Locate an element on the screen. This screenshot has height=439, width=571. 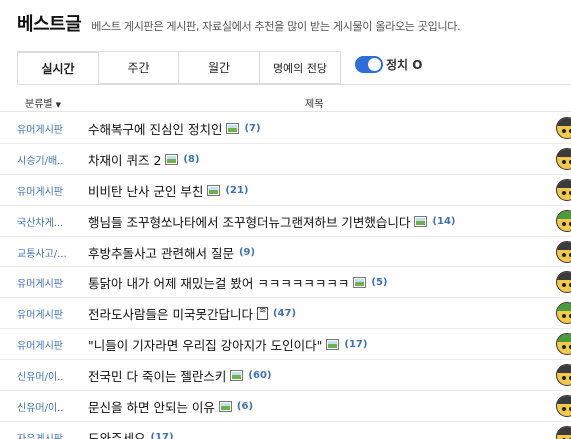
row-title-link: "니들이 기자라면 우리집 강아지가 도인이다" (17) is located at coordinates (227, 344).